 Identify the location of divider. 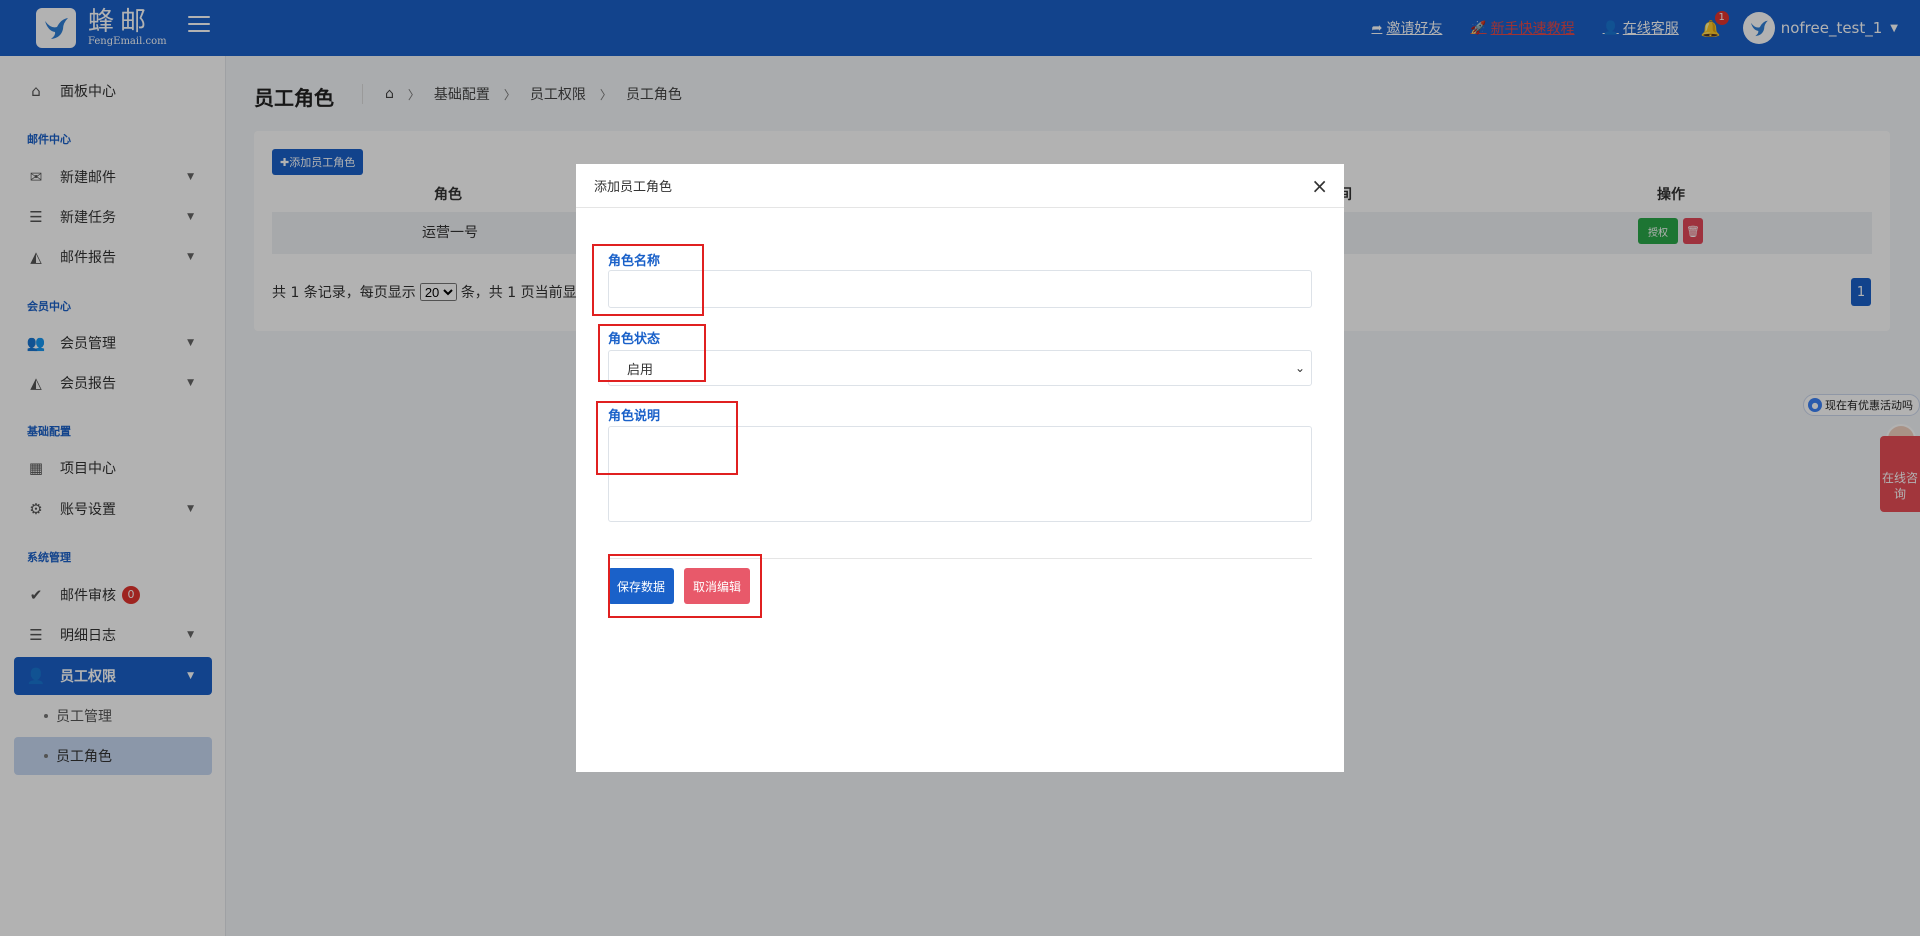
(960, 558).